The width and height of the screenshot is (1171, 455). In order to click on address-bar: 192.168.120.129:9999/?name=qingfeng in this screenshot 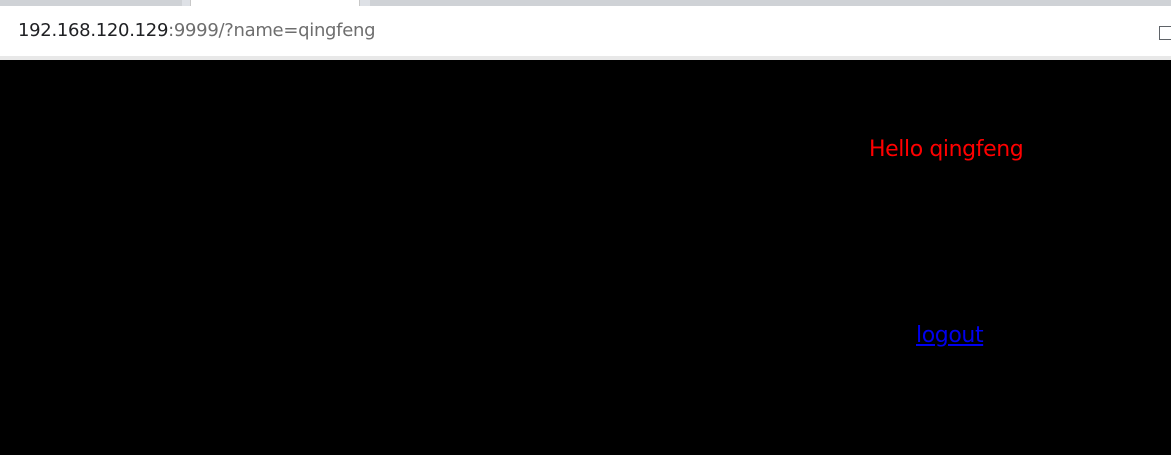, I will do `click(585, 31)`.